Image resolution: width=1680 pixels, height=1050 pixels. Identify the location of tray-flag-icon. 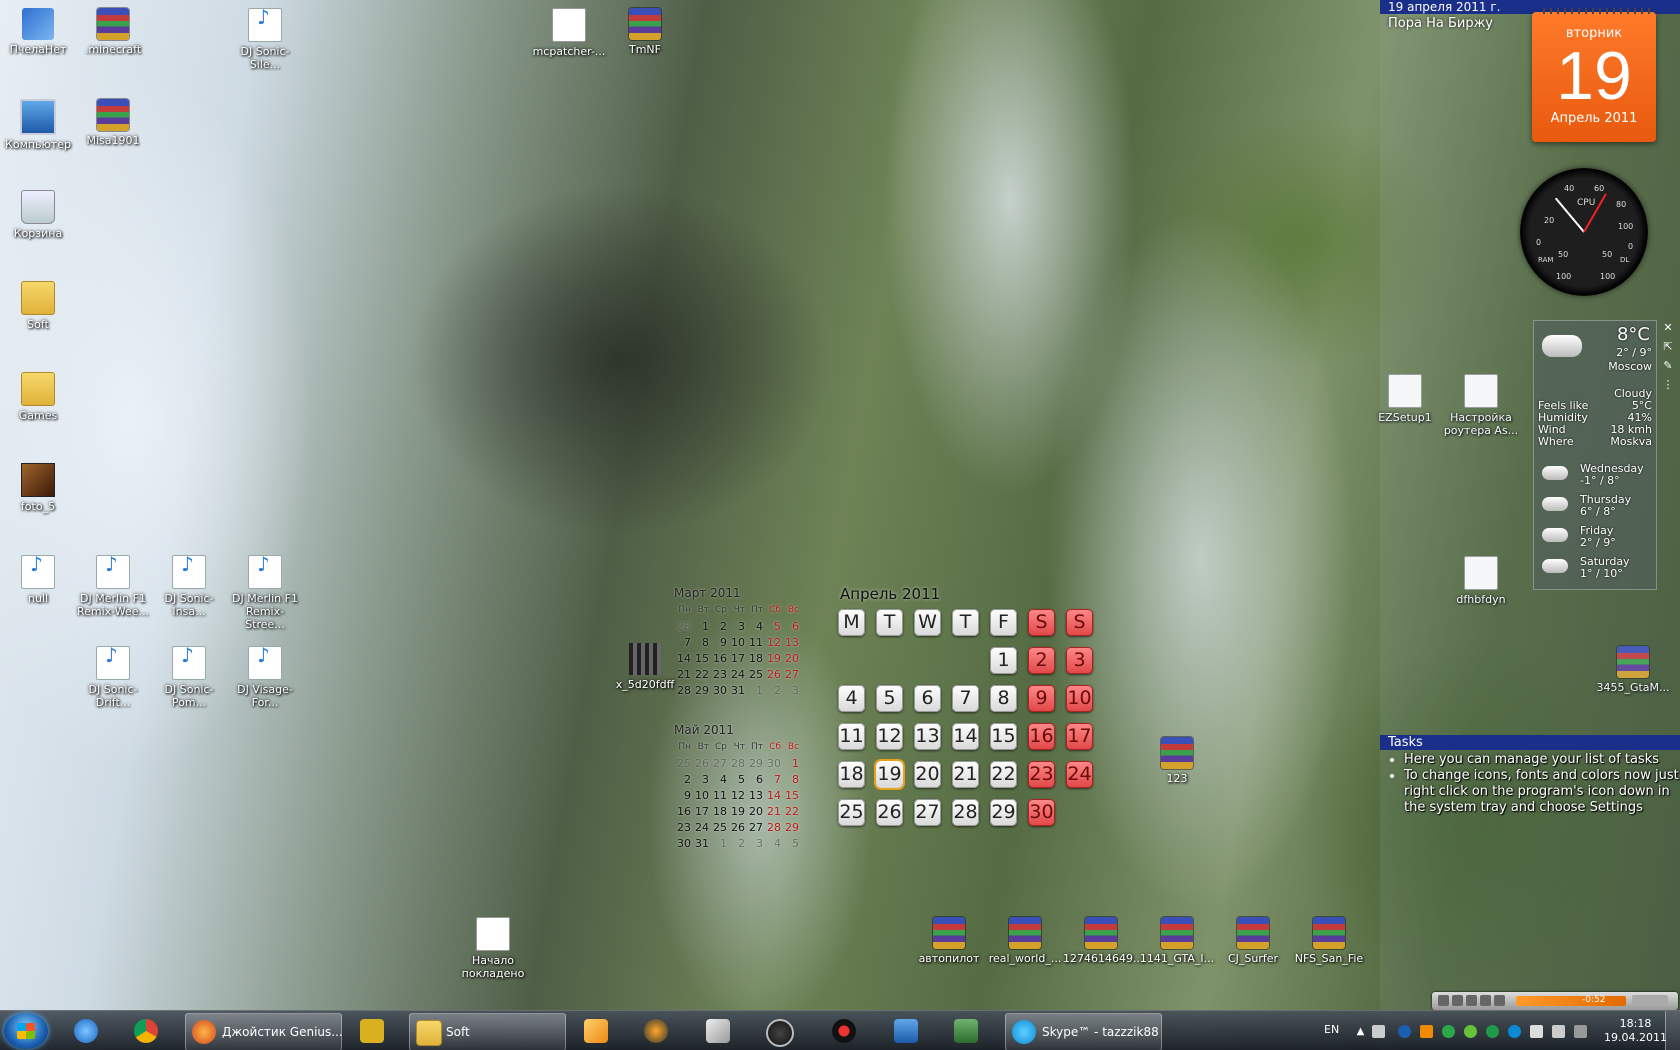
(1536, 1031).